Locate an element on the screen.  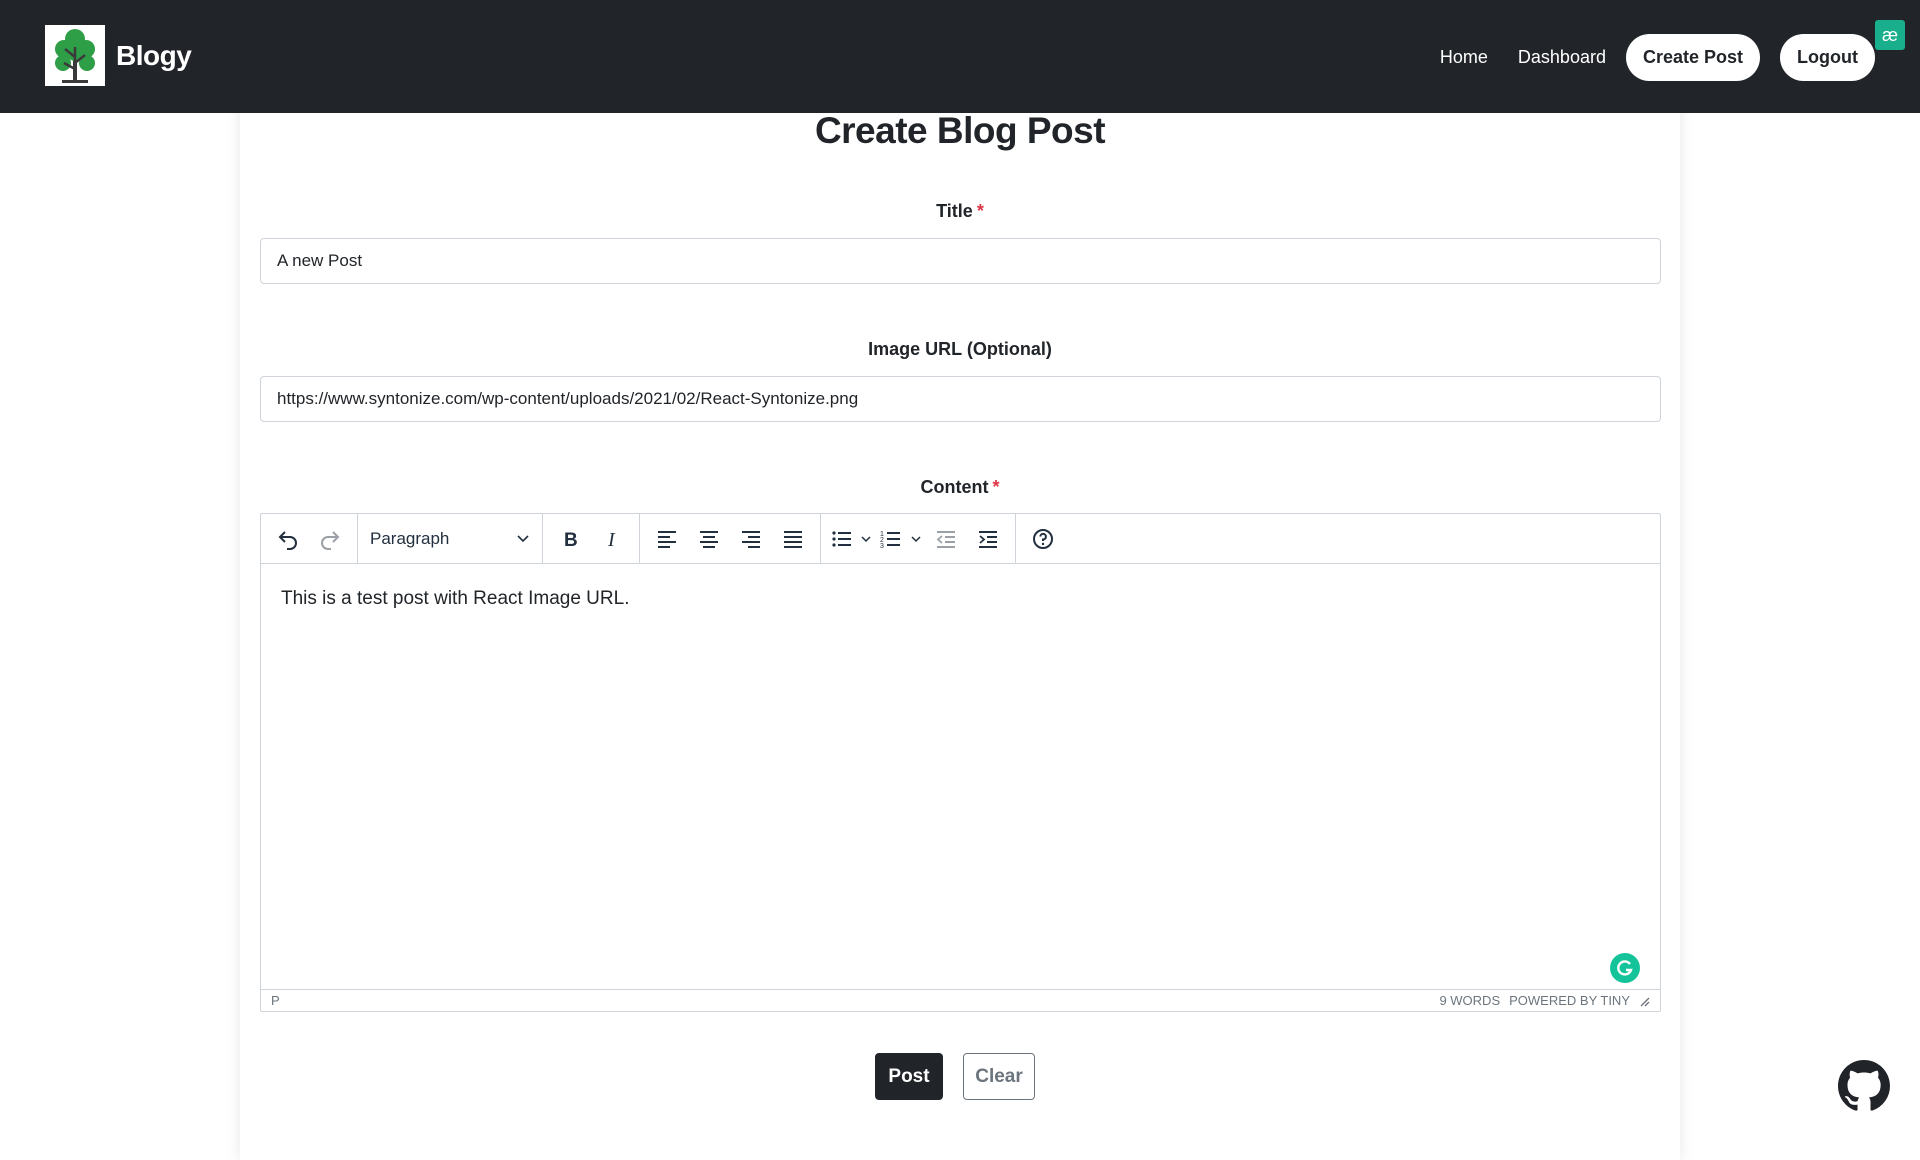
brand: Blogy is located at coordinates (118, 55).